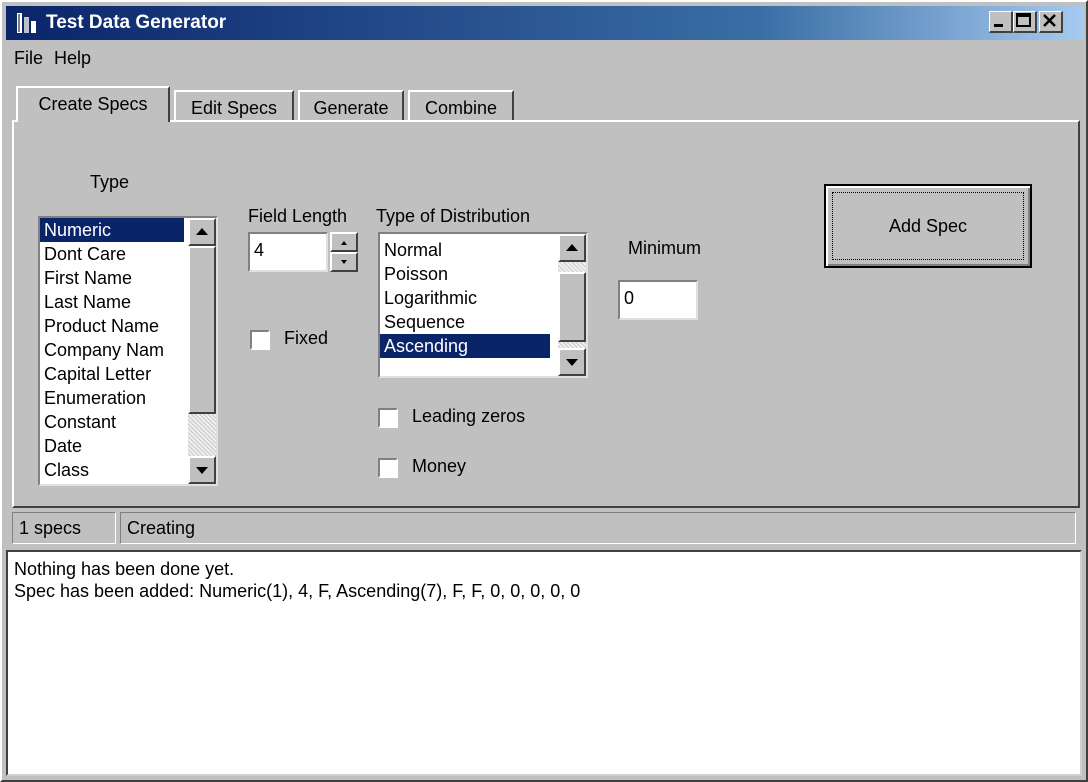 Image resolution: width=1088 pixels, height=782 pixels. I want to click on field-length-value: 4, so click(259, 250).